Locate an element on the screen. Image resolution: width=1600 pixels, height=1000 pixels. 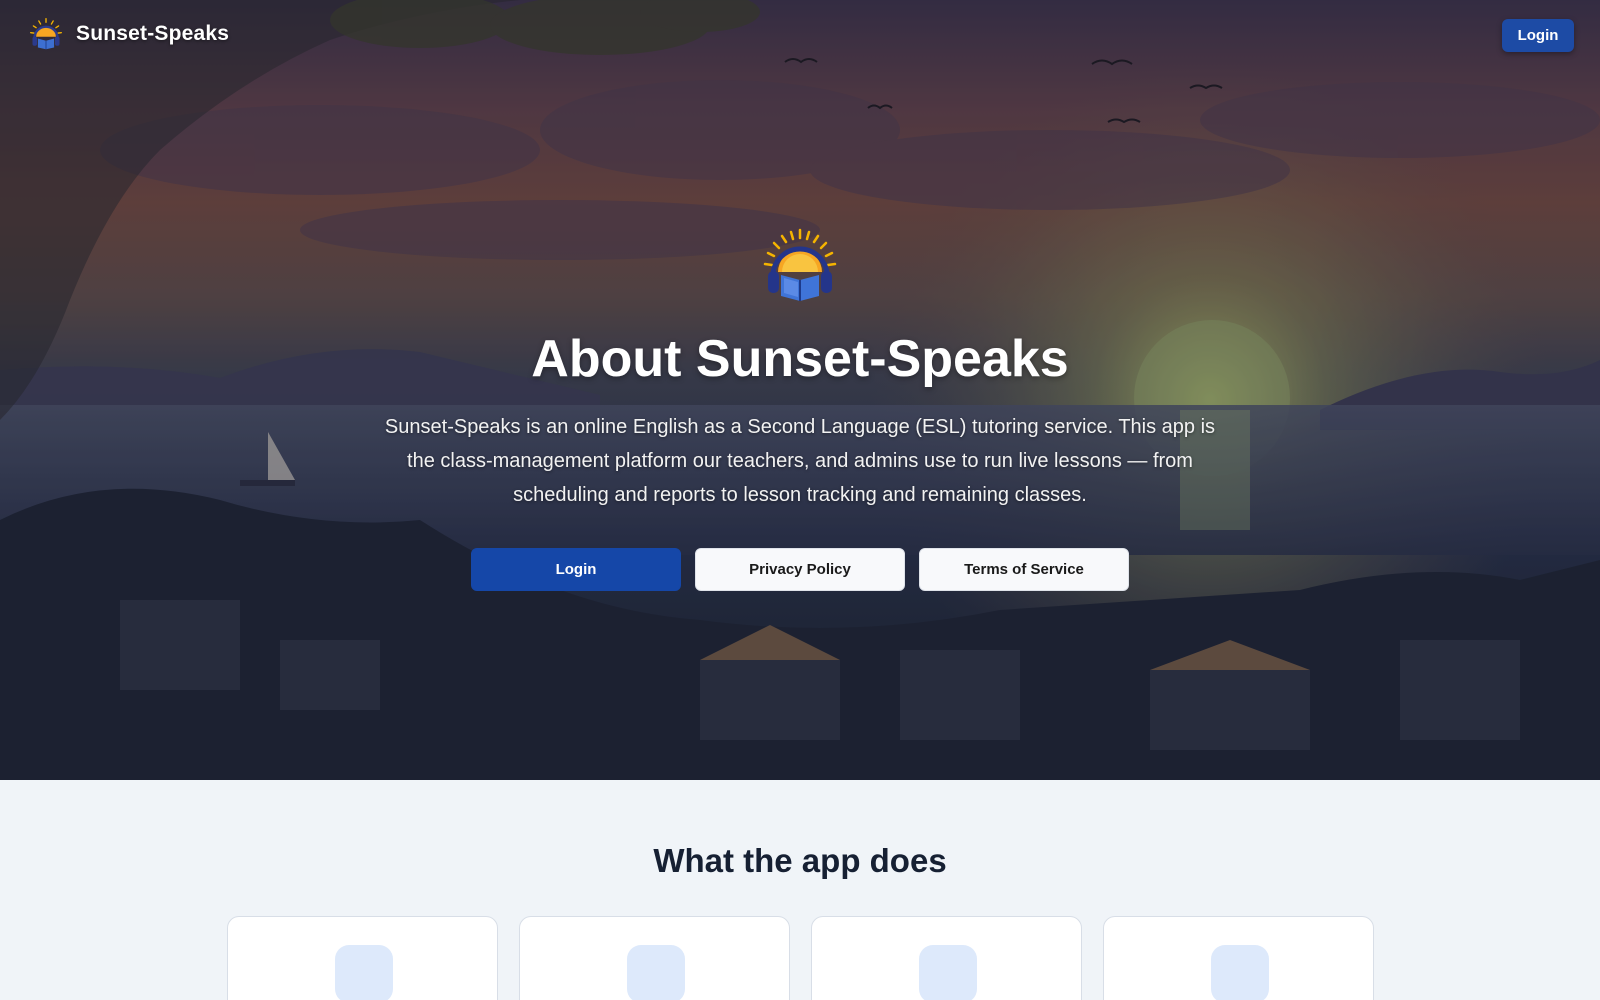
terms-of-service-button: Terms of Service is located at coordinates (1024, 569).